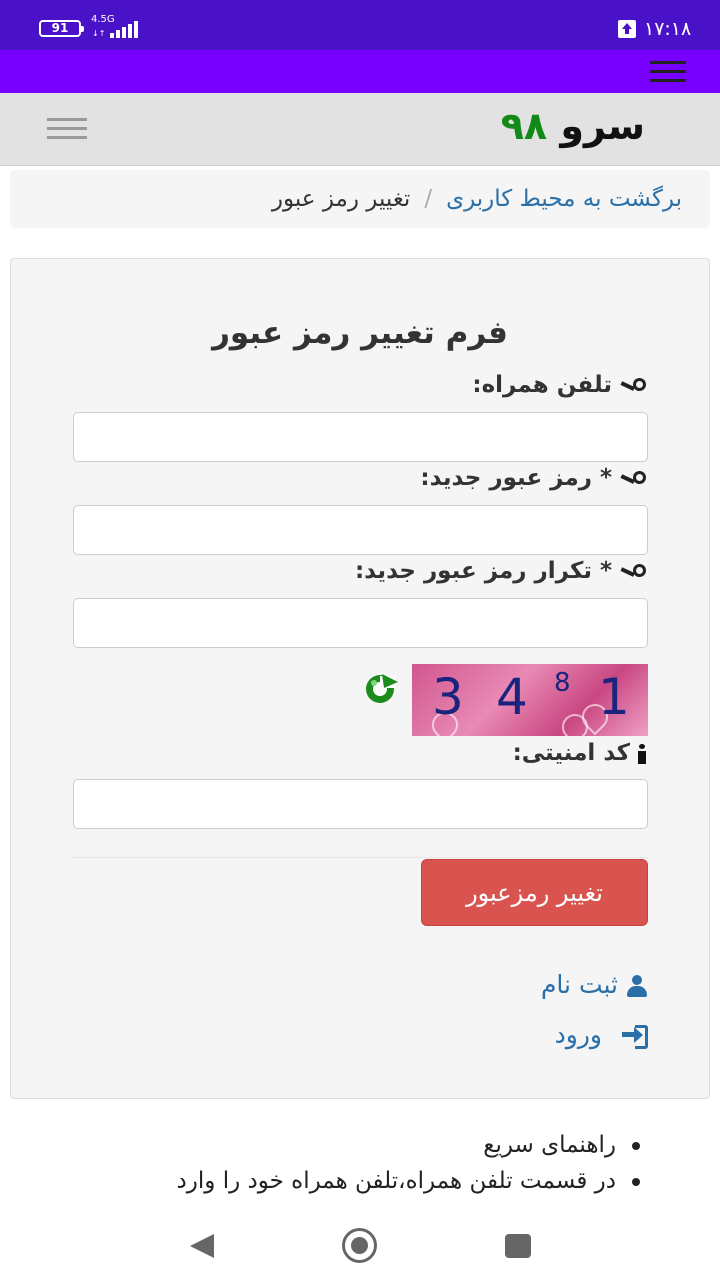 The width and height of the screenshot is (720, 1280). Describe the element at coordinates (501, 571) in the screenshot. I see `repeat-password-label: * تکرار رمز عبور جدید:` at that location.